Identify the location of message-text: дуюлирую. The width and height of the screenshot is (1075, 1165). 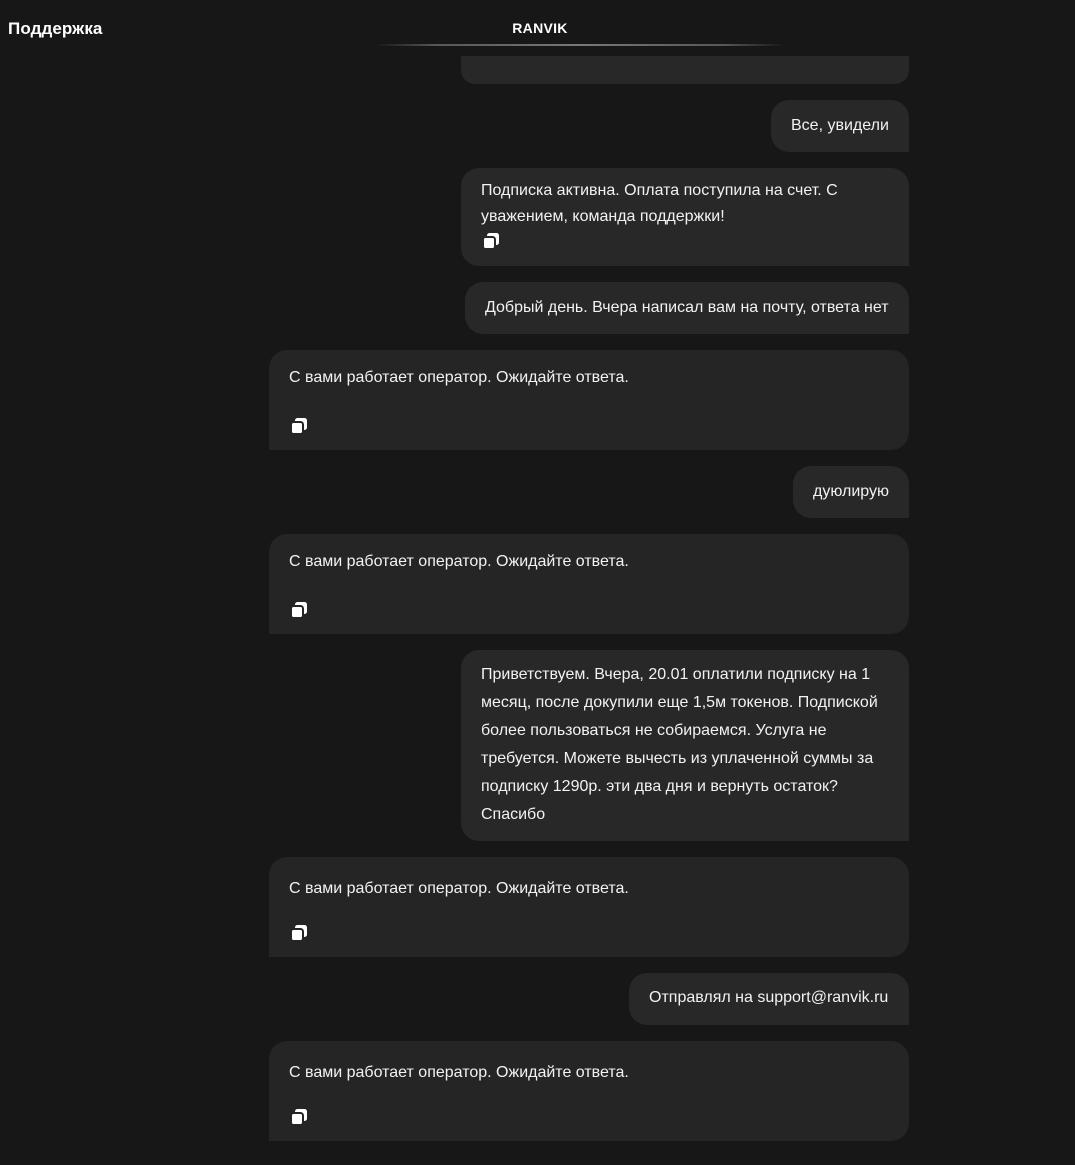
(851, 491).